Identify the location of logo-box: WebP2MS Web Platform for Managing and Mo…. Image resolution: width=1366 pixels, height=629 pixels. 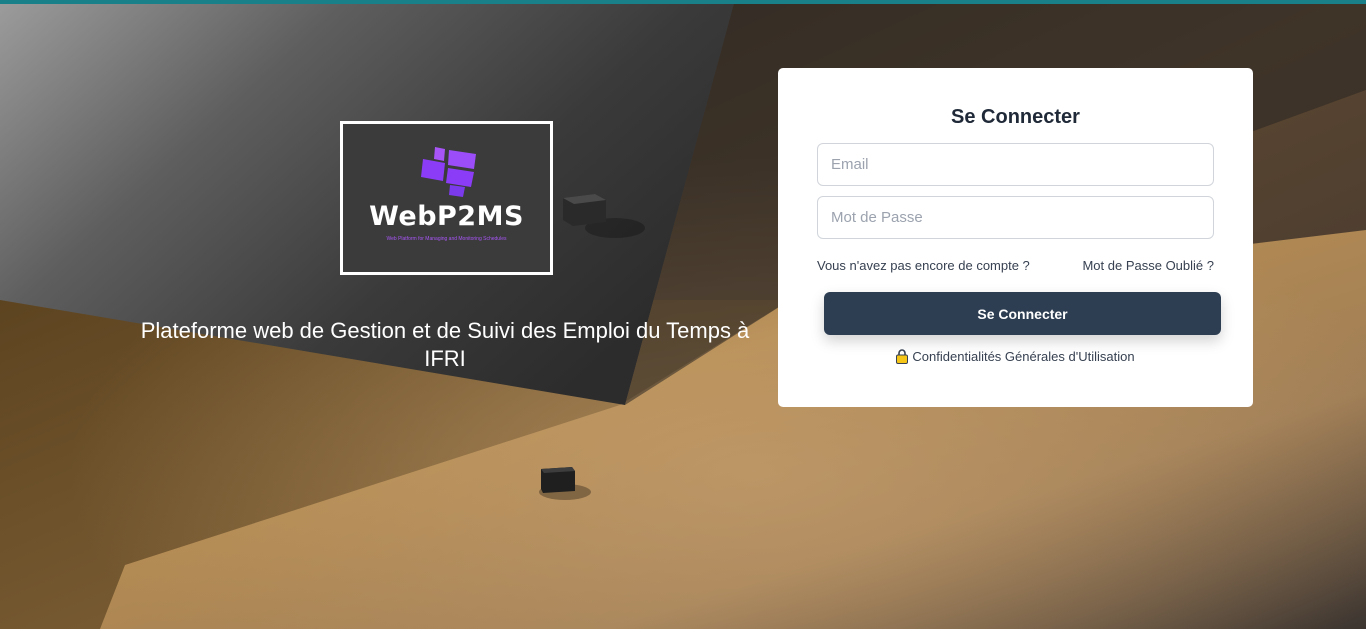
(446, 198).